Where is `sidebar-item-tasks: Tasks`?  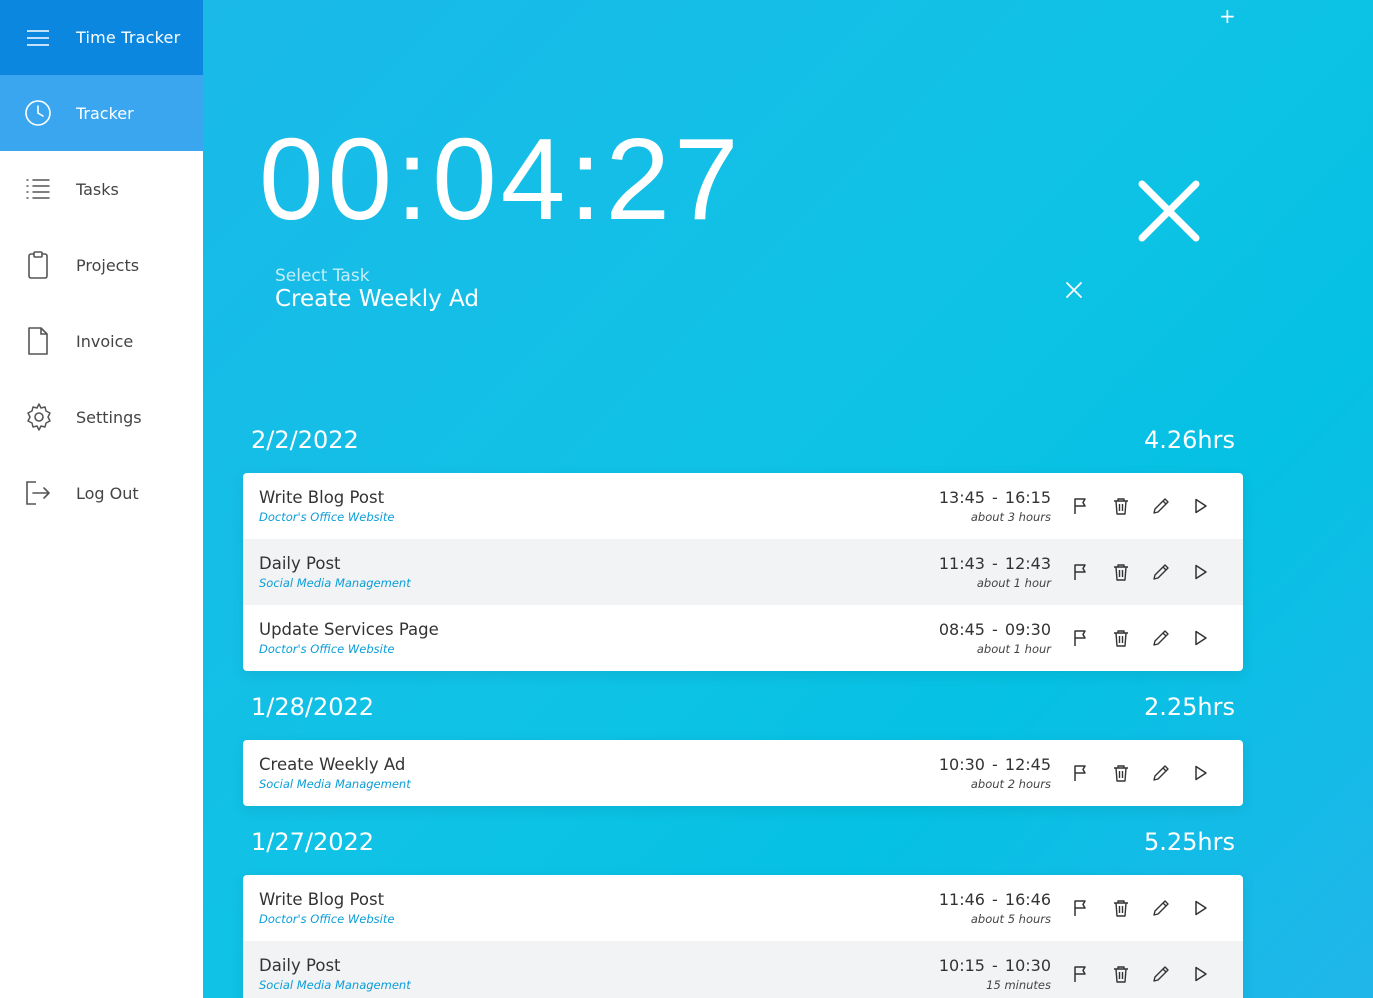
sidebar-item-tasks: Tasks is located at coordinates (101, 189).